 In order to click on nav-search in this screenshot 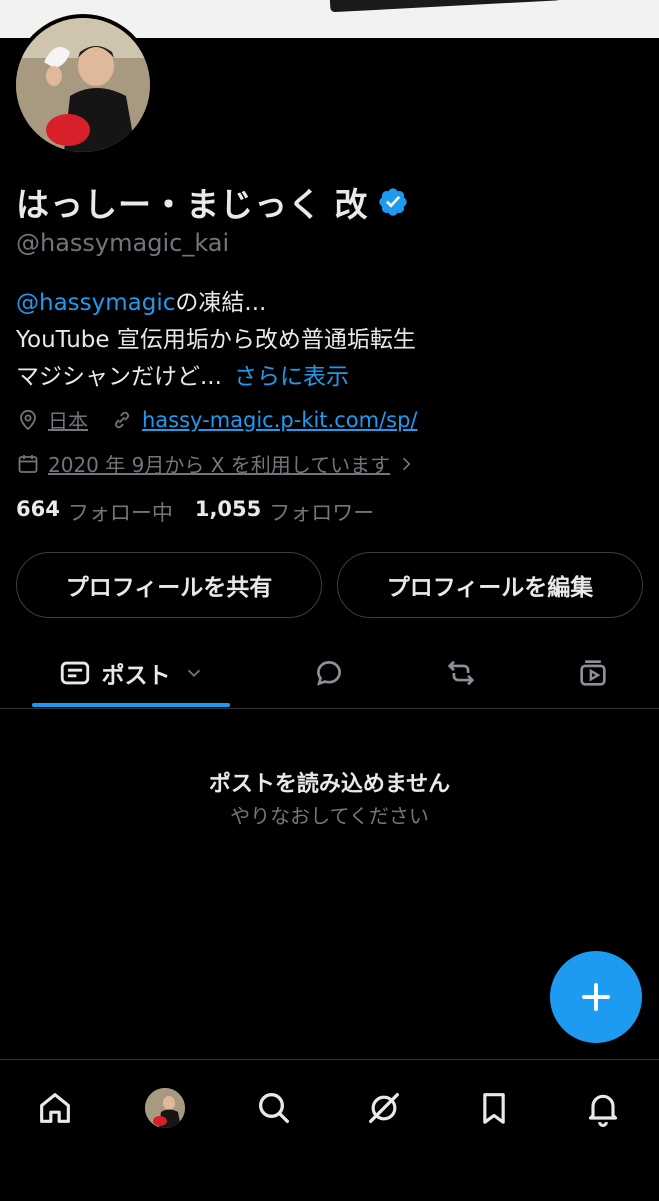, I will do `click(274, 1108)`.